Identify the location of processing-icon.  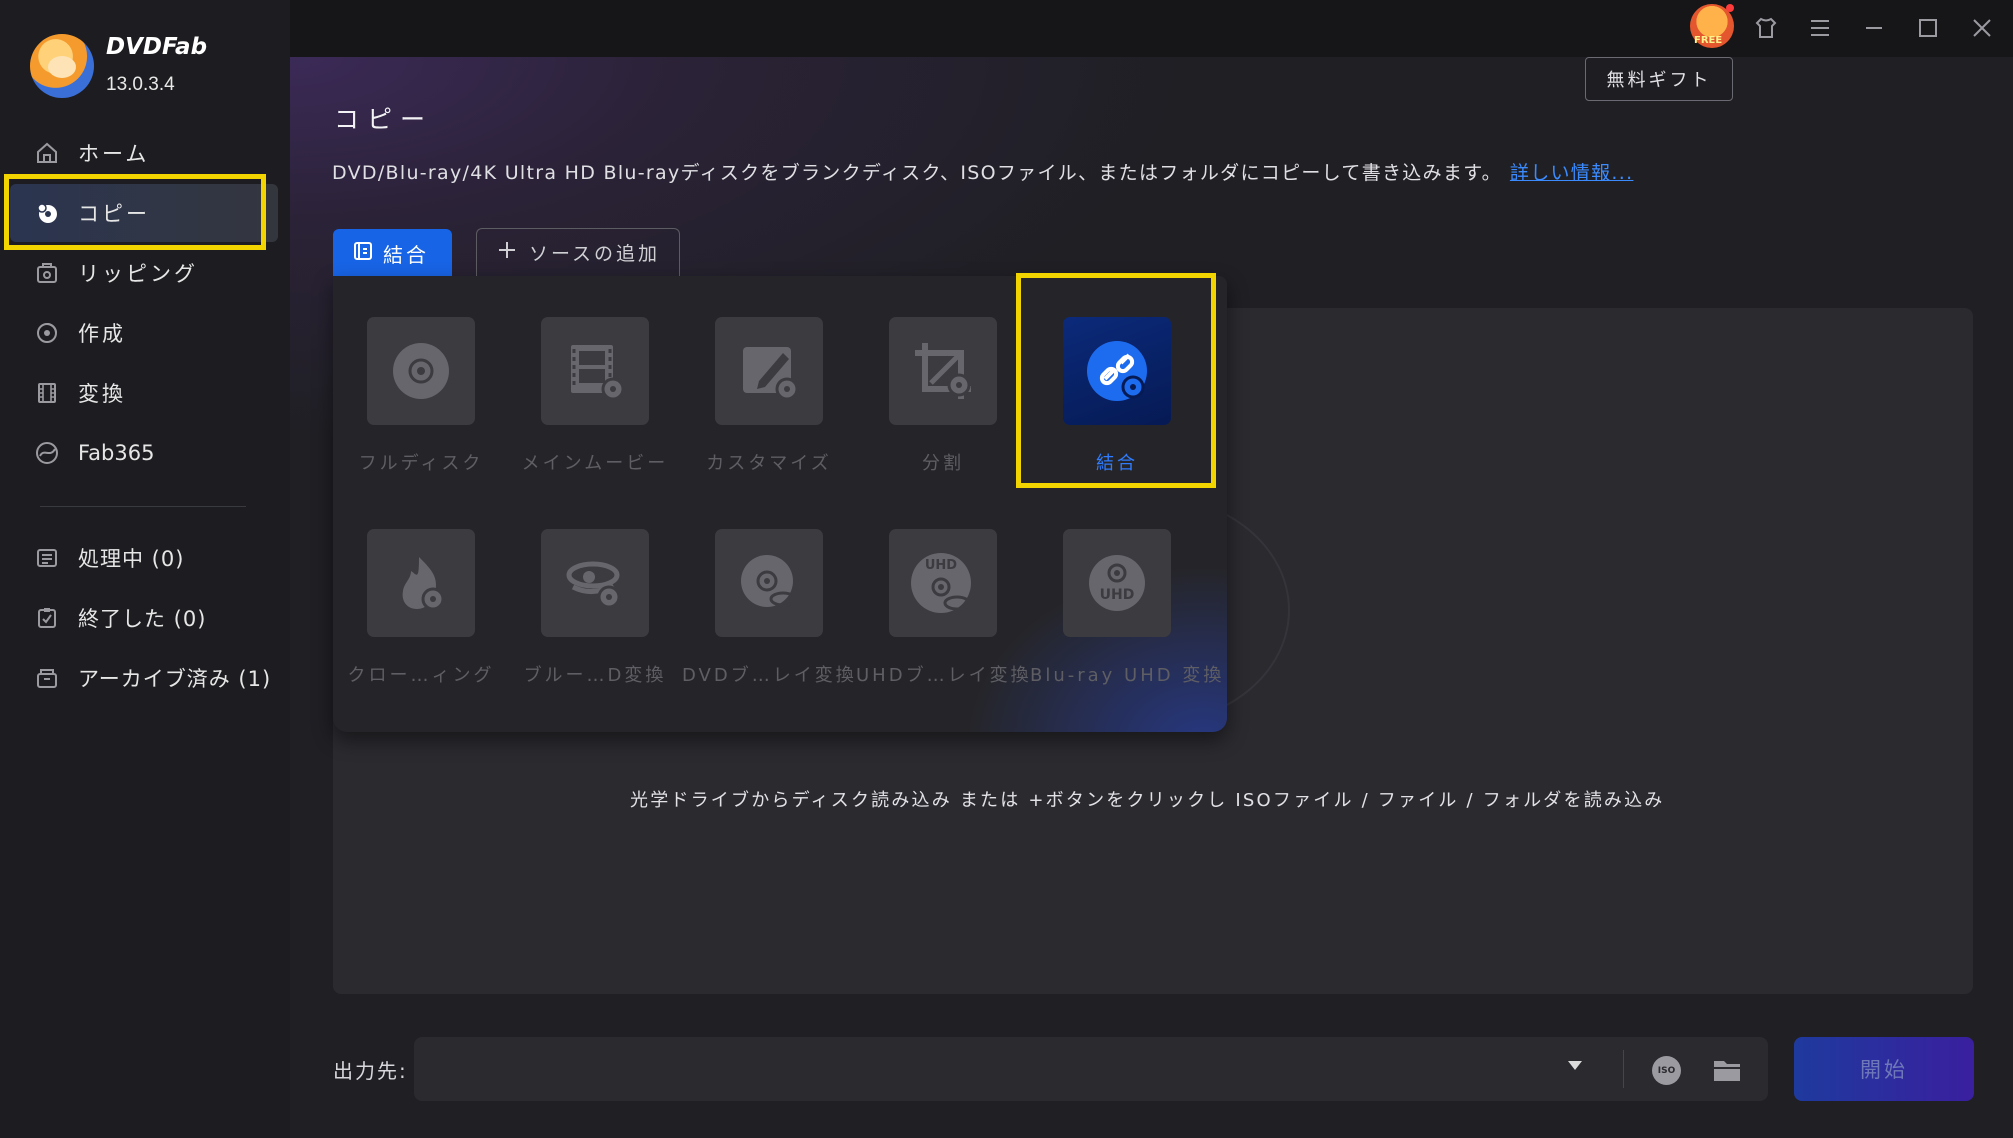
(47, 558).